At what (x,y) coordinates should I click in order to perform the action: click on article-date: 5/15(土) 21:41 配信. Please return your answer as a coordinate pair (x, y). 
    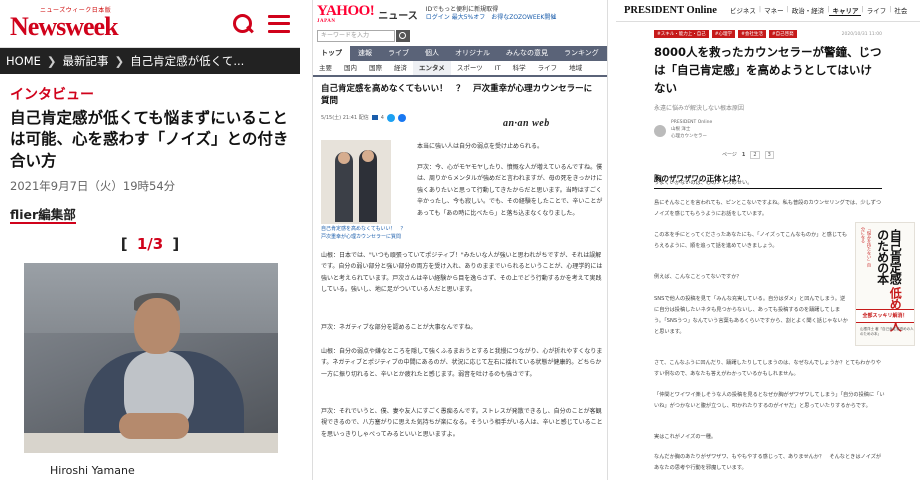
    Looking at the image, I should click on (345, 118).